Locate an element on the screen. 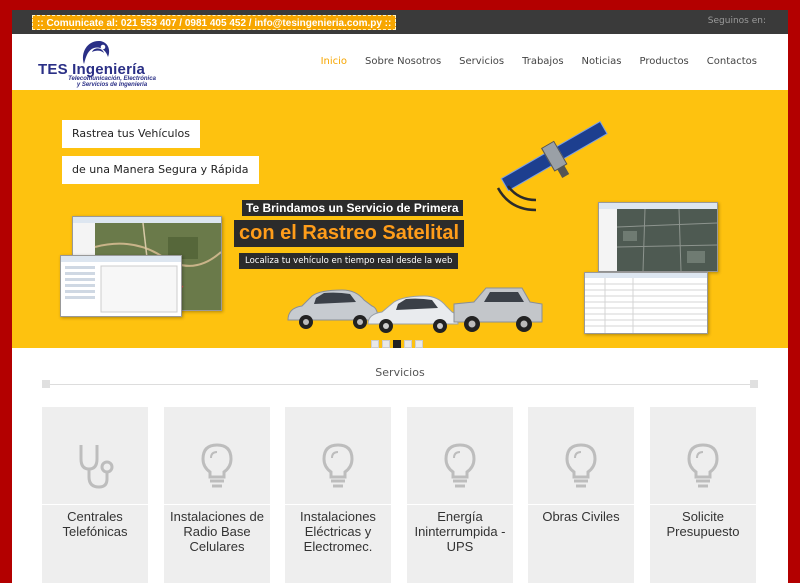 This screenshot has height=583, width=800. vehicle-list-image is located at coordinates (121, 284).